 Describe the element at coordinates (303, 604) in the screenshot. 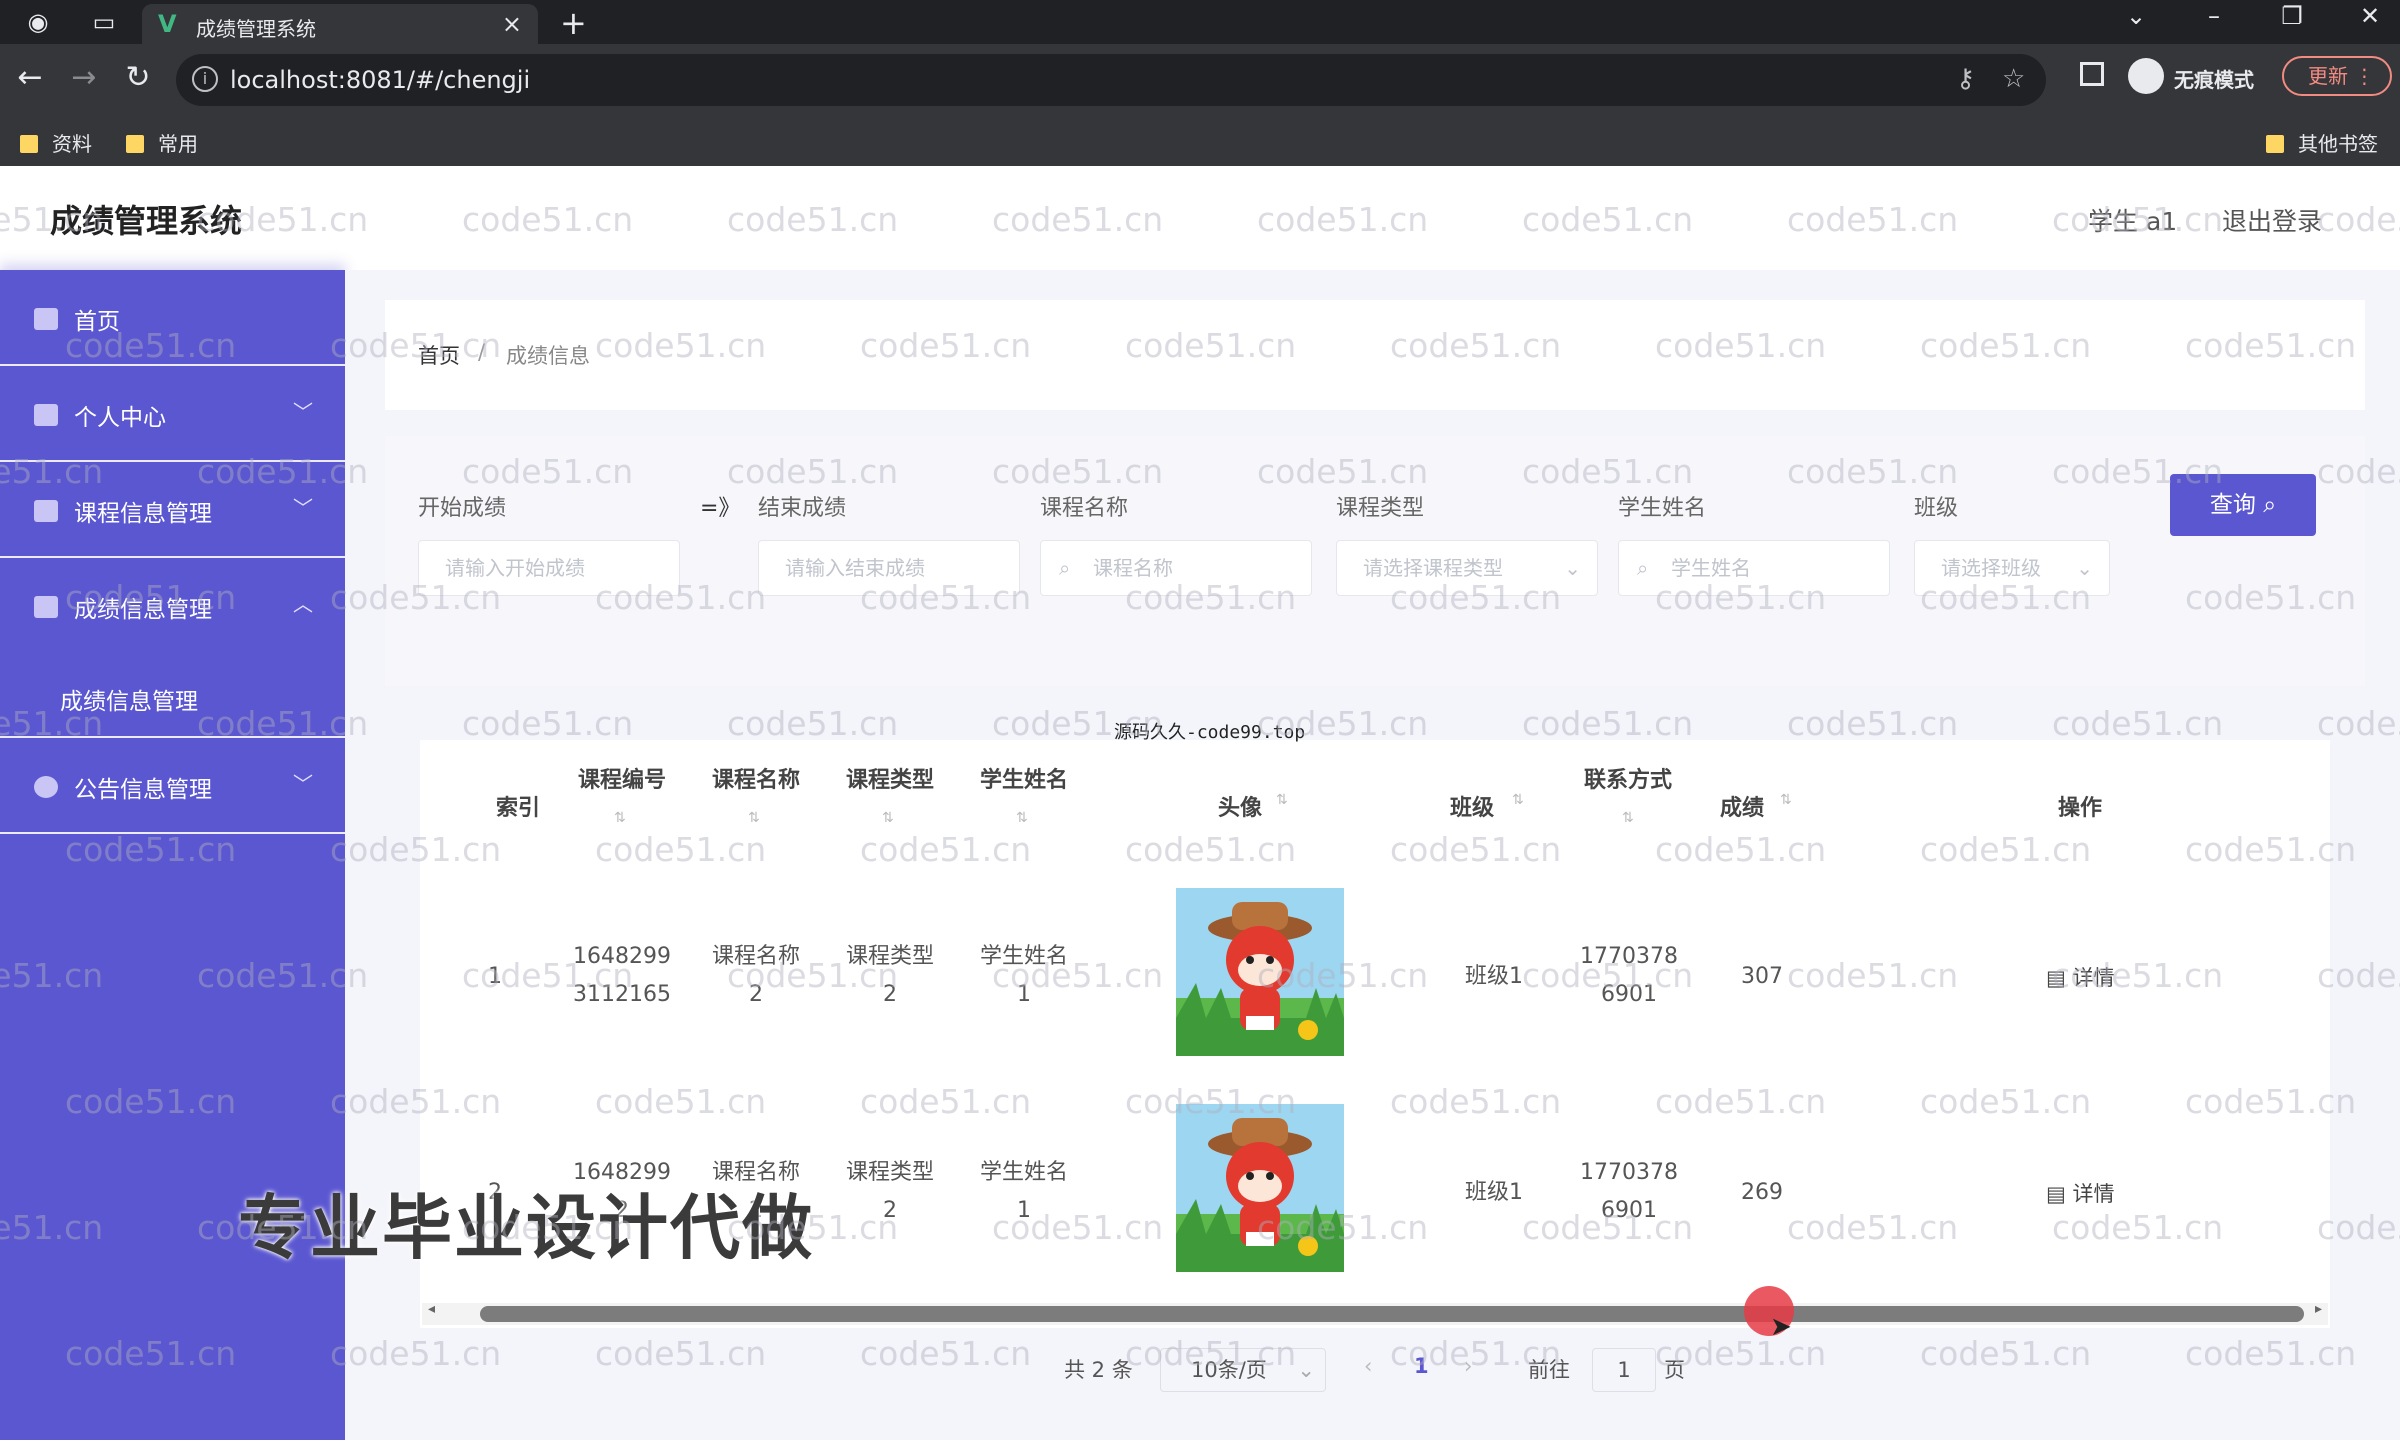

I see `chevron-up-icon: ︿` at that location.